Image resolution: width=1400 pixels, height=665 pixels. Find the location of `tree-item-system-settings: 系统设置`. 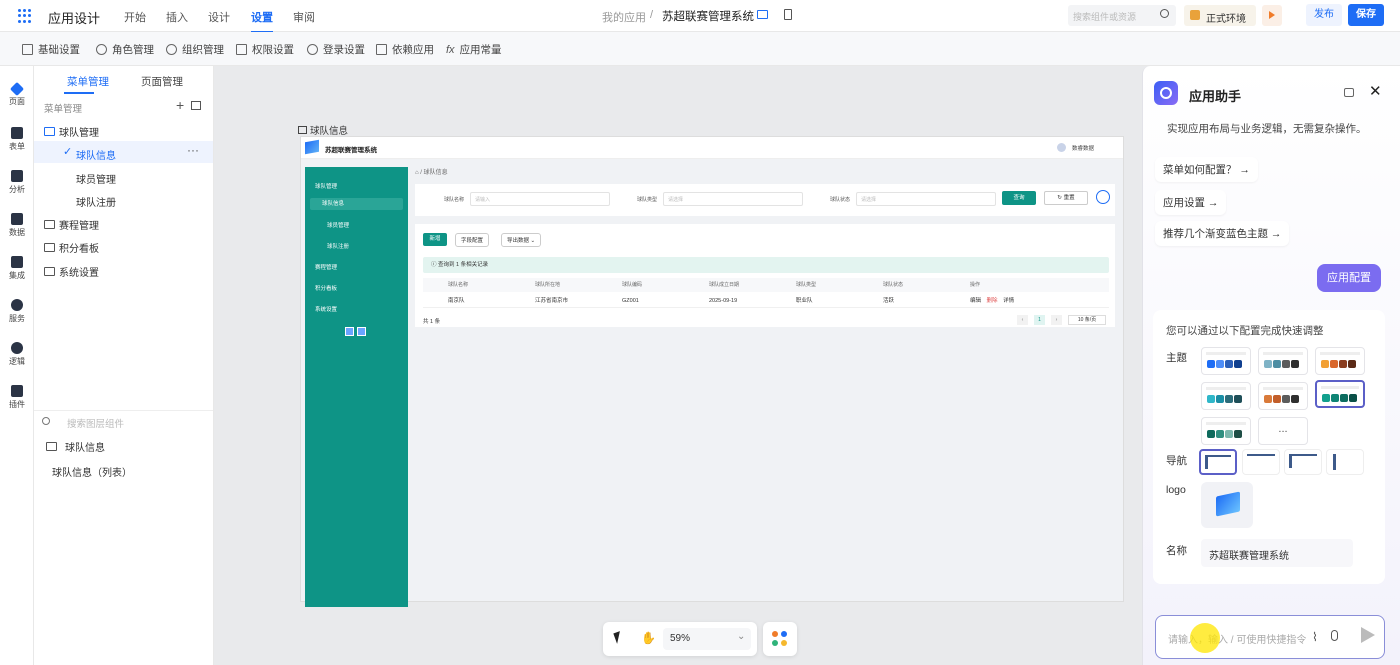

tree-item-system-settings: 系统设置 is located at coordinates (71, 271).